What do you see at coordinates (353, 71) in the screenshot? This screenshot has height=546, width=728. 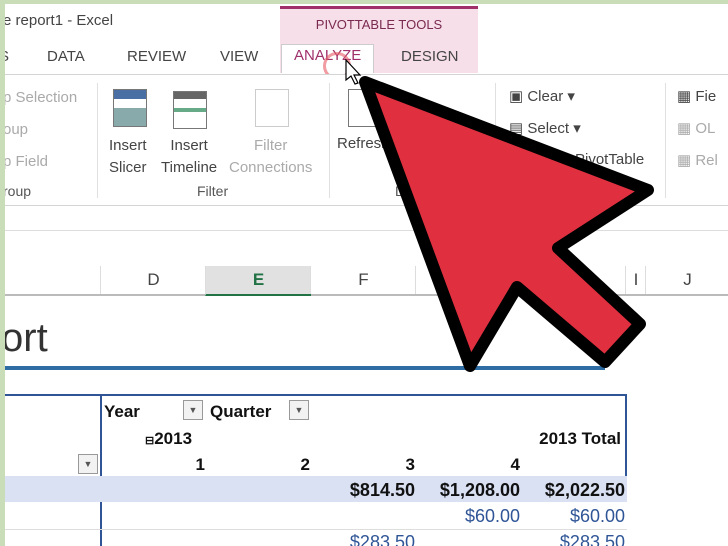 I see `mouse-cursor-icon` at bounding box center [353, 71].